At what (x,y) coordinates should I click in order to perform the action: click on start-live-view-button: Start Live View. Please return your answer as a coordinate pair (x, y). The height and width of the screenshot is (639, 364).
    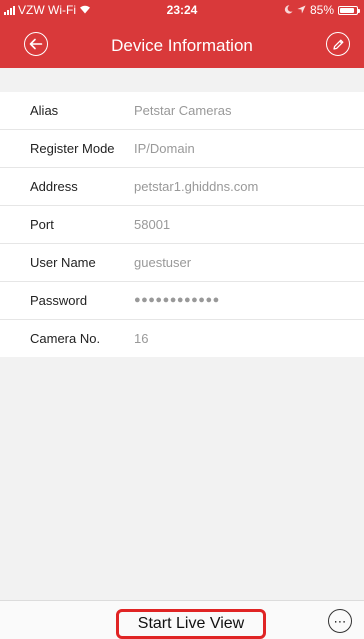
    Looking at the image, I should click on (191, 624).